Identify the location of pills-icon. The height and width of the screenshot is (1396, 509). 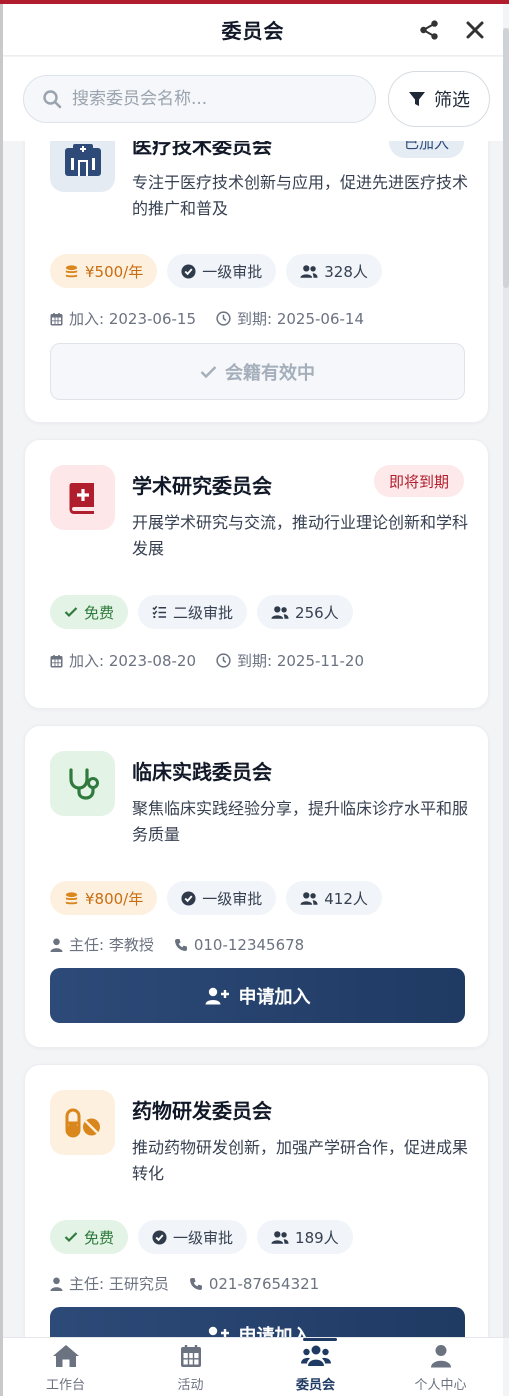
(82, 1122).